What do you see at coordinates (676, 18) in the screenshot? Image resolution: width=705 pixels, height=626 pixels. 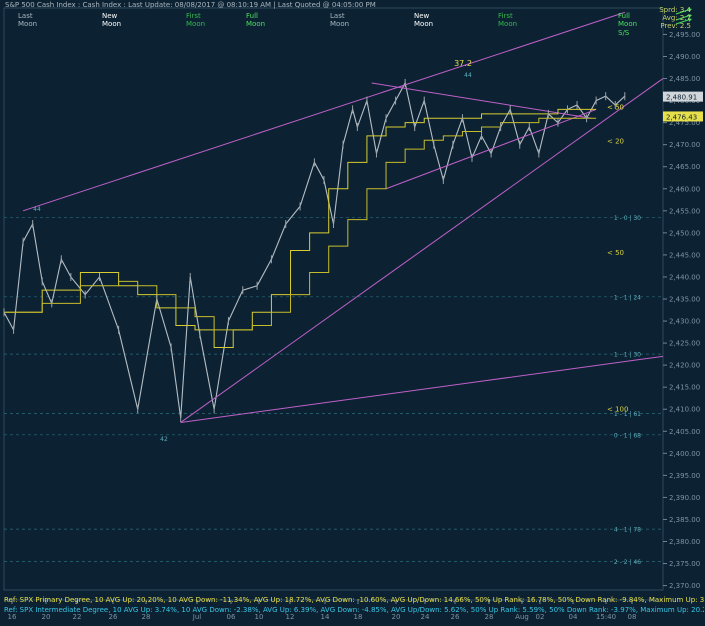 I see `stat-avg: Avg: 2.7` at bounding box center [676, 18].